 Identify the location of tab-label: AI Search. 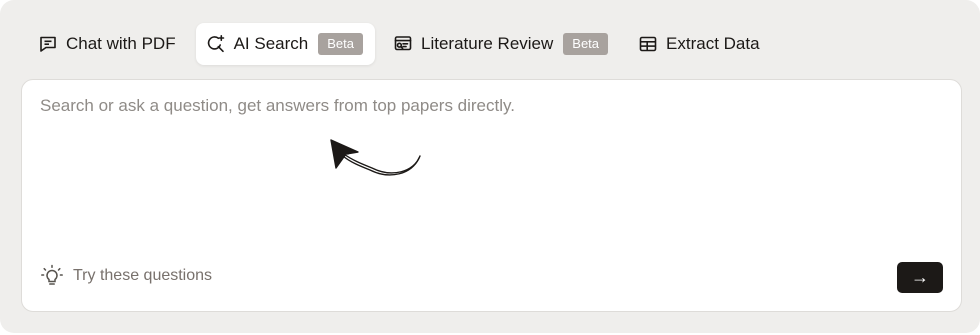
(271, 43).